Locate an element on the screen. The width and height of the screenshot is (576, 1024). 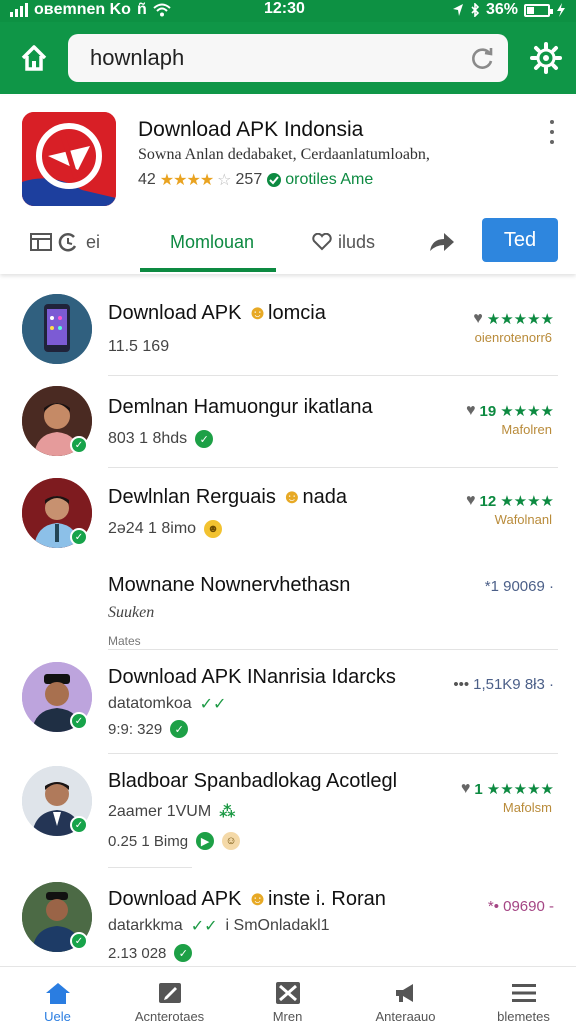
item-rating-label: oienrotenorr6 is located at coordinates (513, 337).